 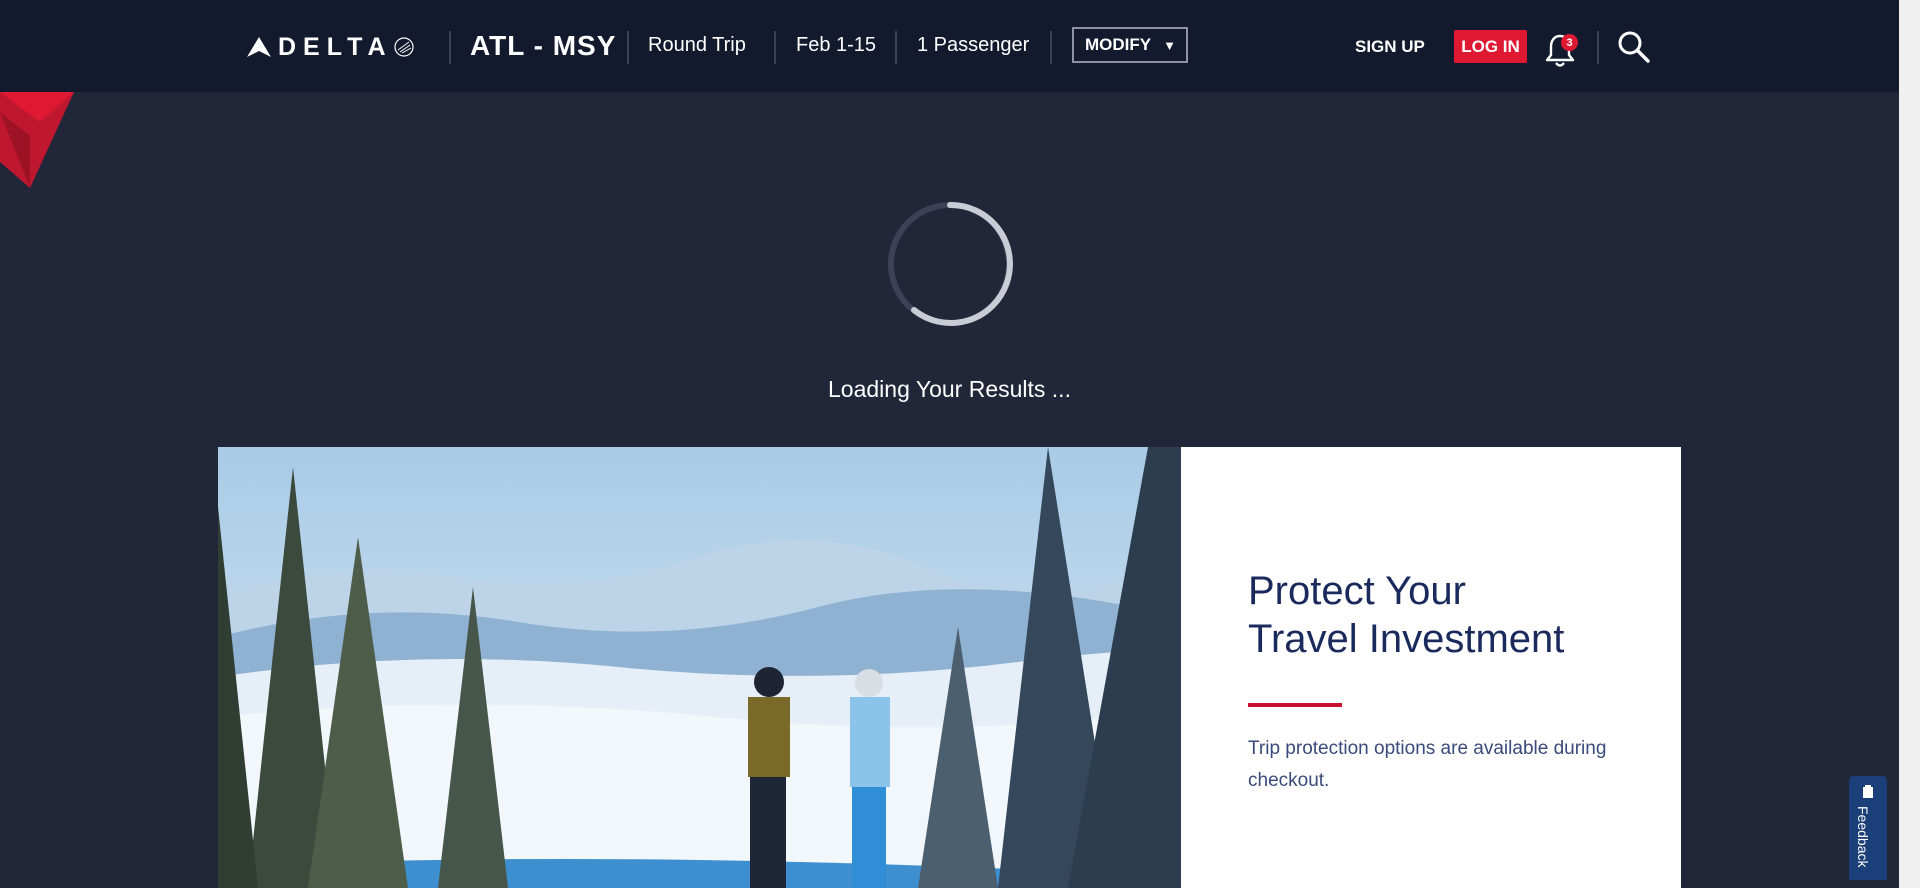 What do you see at coordinates (1390, 47) in the screenshot?
I see `sign-up-link: SIGN UP` at bounding box center [1390, 47].